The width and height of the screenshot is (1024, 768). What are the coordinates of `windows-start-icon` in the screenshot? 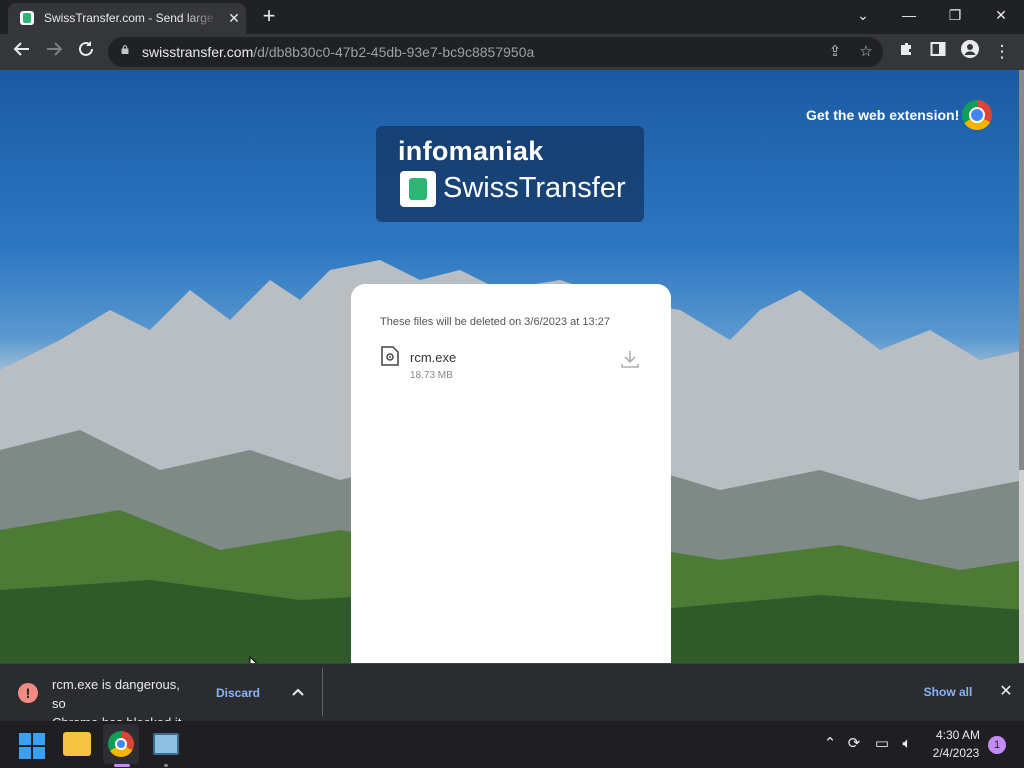 It's located at (32, 746).